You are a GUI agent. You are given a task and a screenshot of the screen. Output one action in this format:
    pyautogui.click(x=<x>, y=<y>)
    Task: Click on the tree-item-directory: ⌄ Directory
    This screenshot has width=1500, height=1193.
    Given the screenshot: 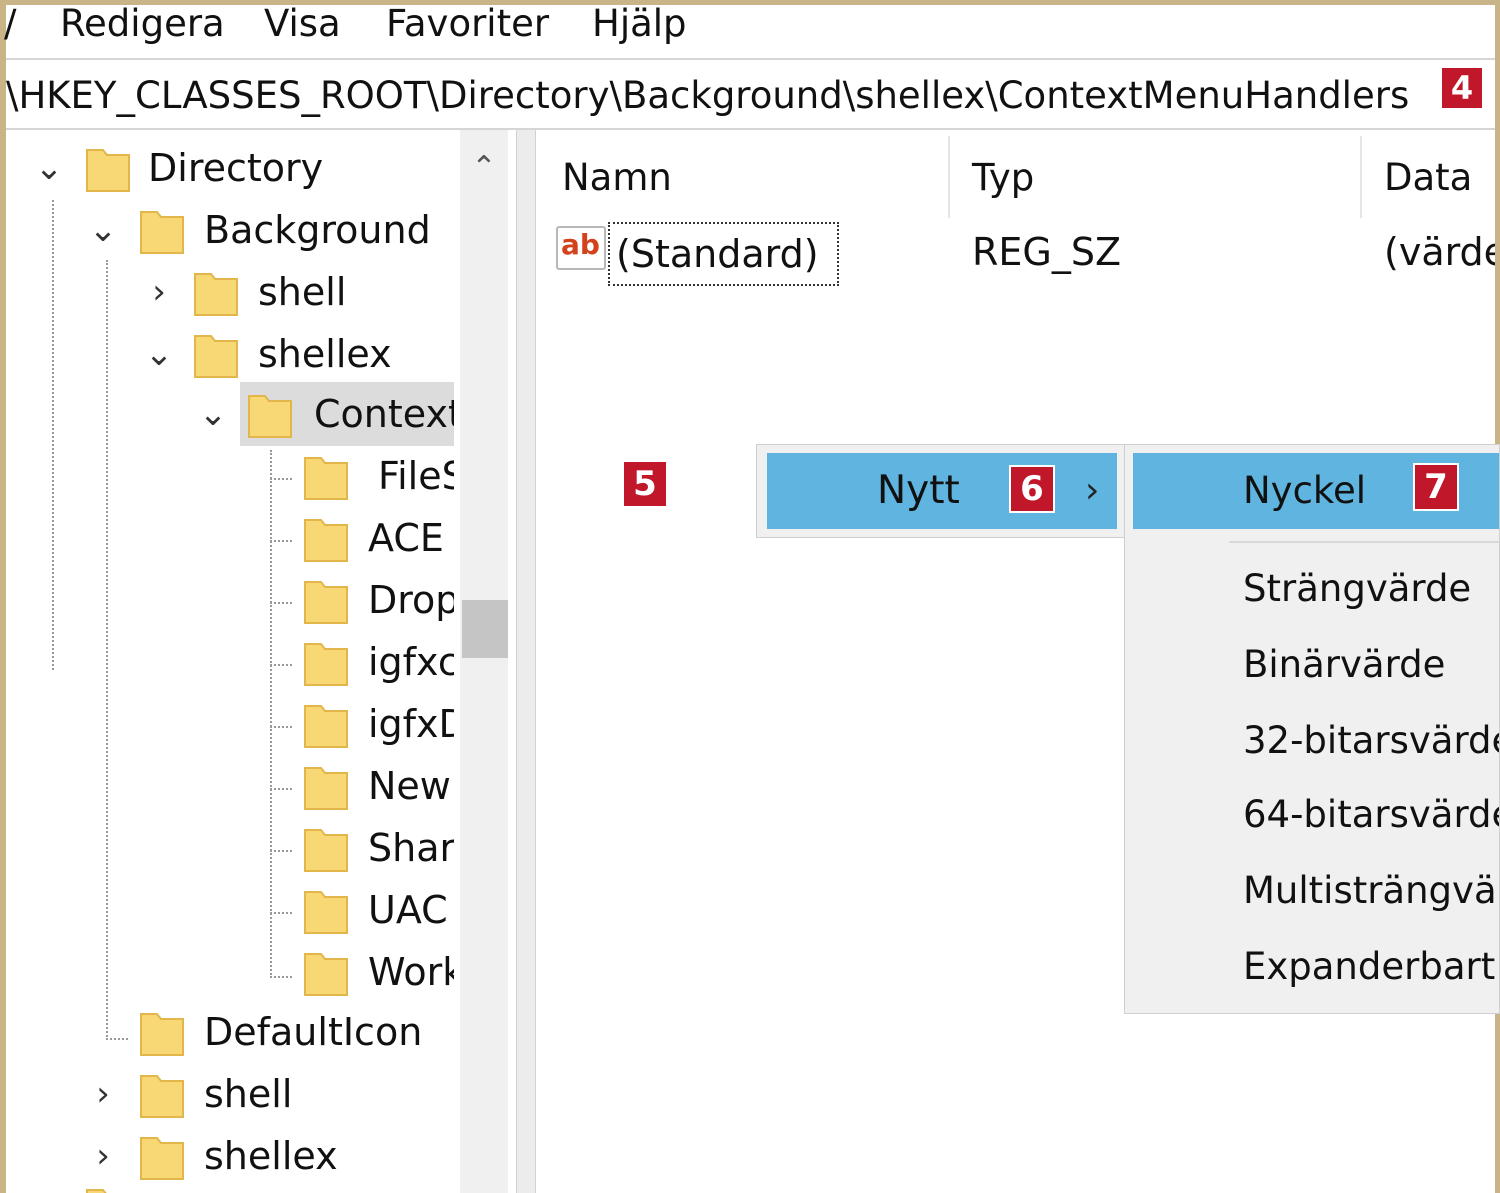 What is the action you would take?
    pyautogui.click(x=236, y=168)
    